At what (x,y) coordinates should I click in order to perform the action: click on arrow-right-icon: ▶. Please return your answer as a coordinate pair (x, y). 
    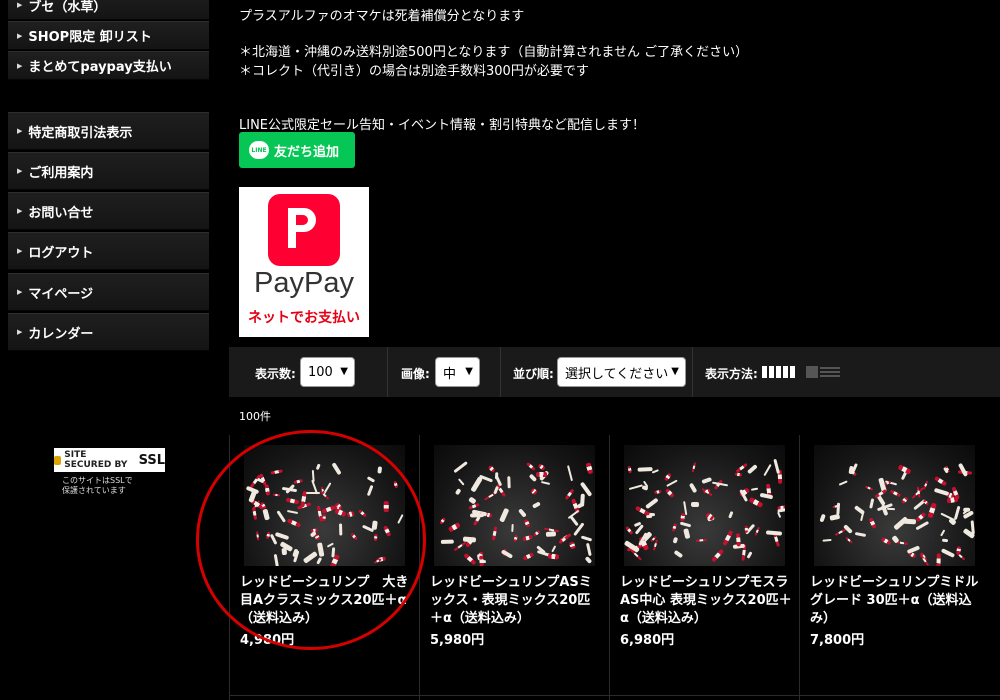
    Looking at the image, I should click on (20, 65).